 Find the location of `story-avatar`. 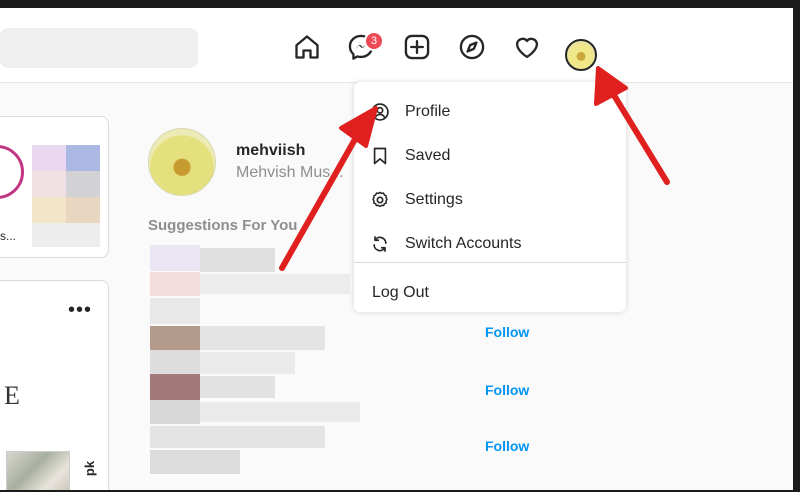

story-avatar is located at coordinates (12, 172).